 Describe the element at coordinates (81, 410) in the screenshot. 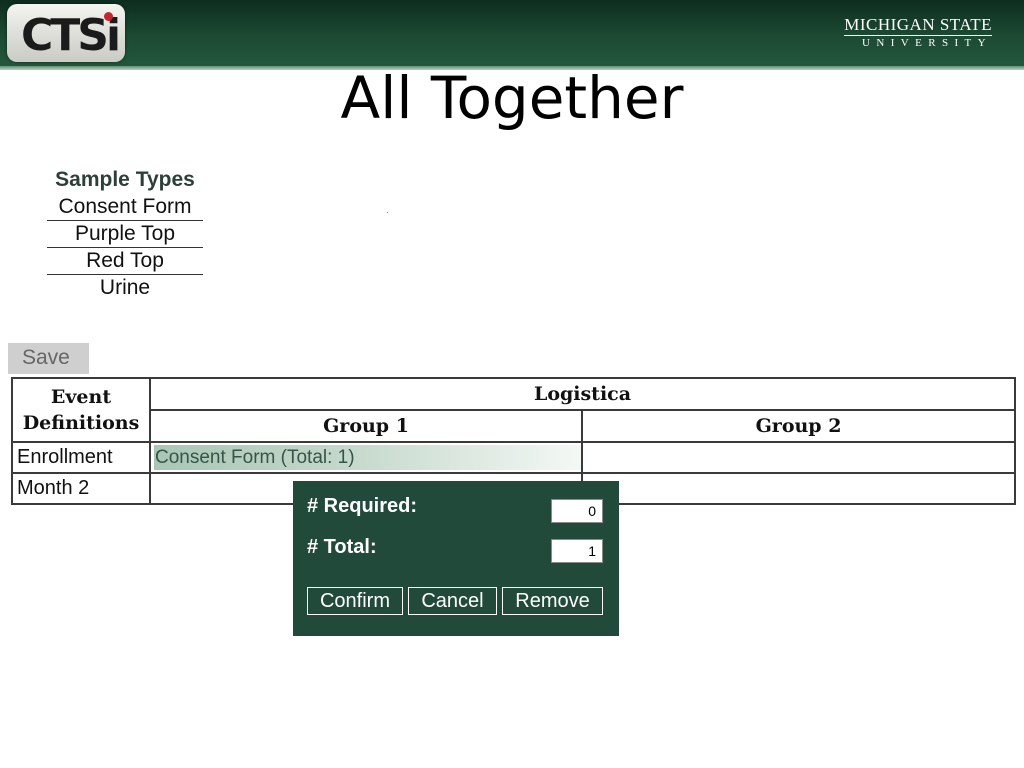

I see `event-definitions-header: Event Definitions` at that location.